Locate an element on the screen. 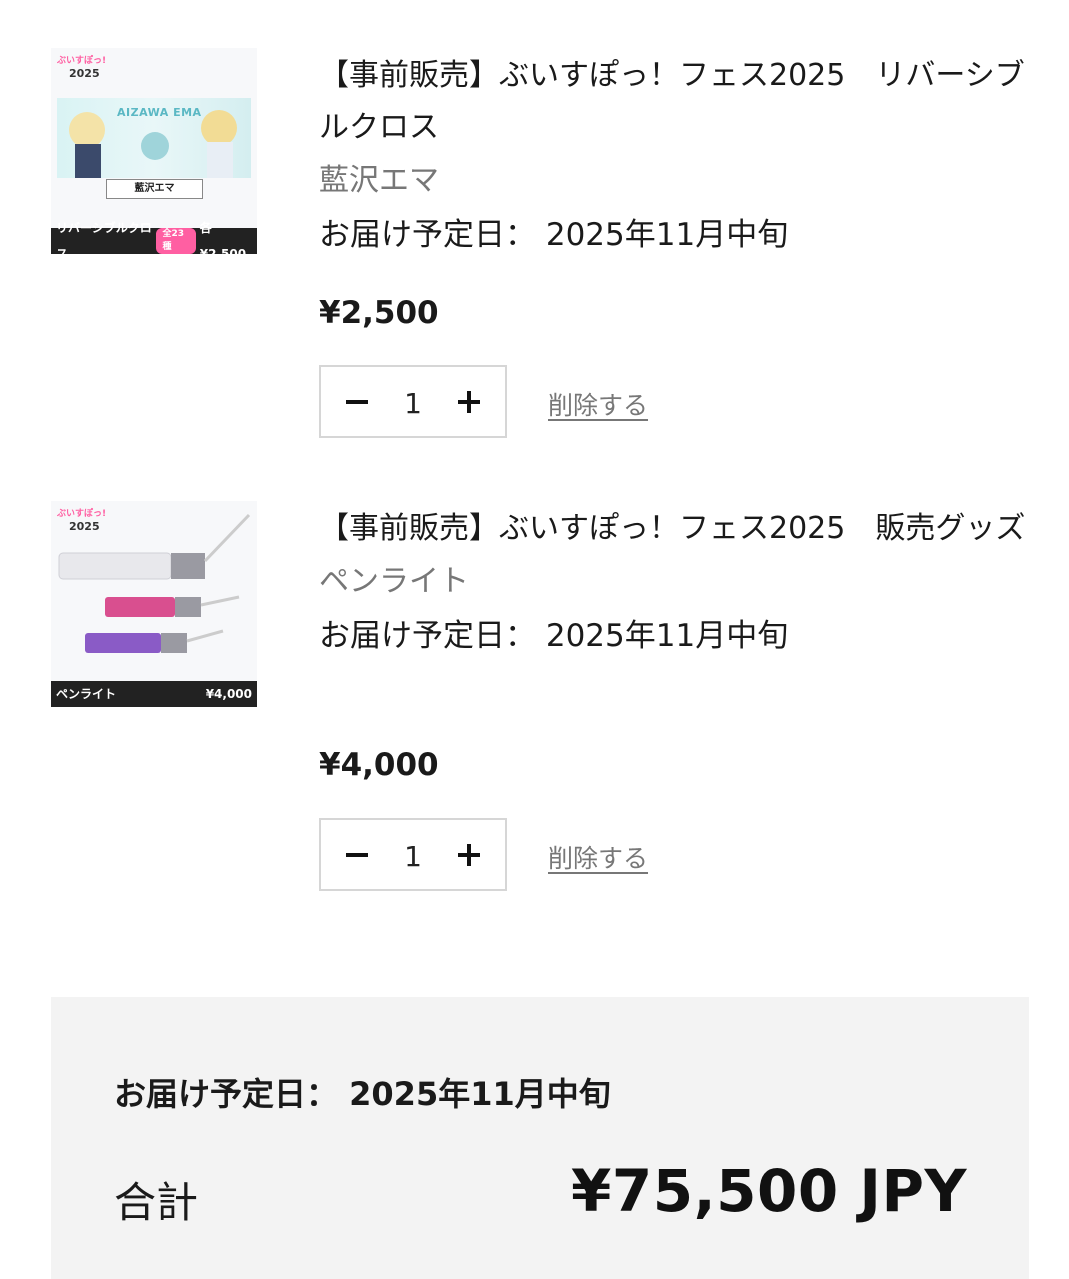 This screenshot has height=1279, width=1069. thumbnail-caption-bar: リバーシブルクロス 全23種 各¥2,500 is located at coordinates (154, 237).